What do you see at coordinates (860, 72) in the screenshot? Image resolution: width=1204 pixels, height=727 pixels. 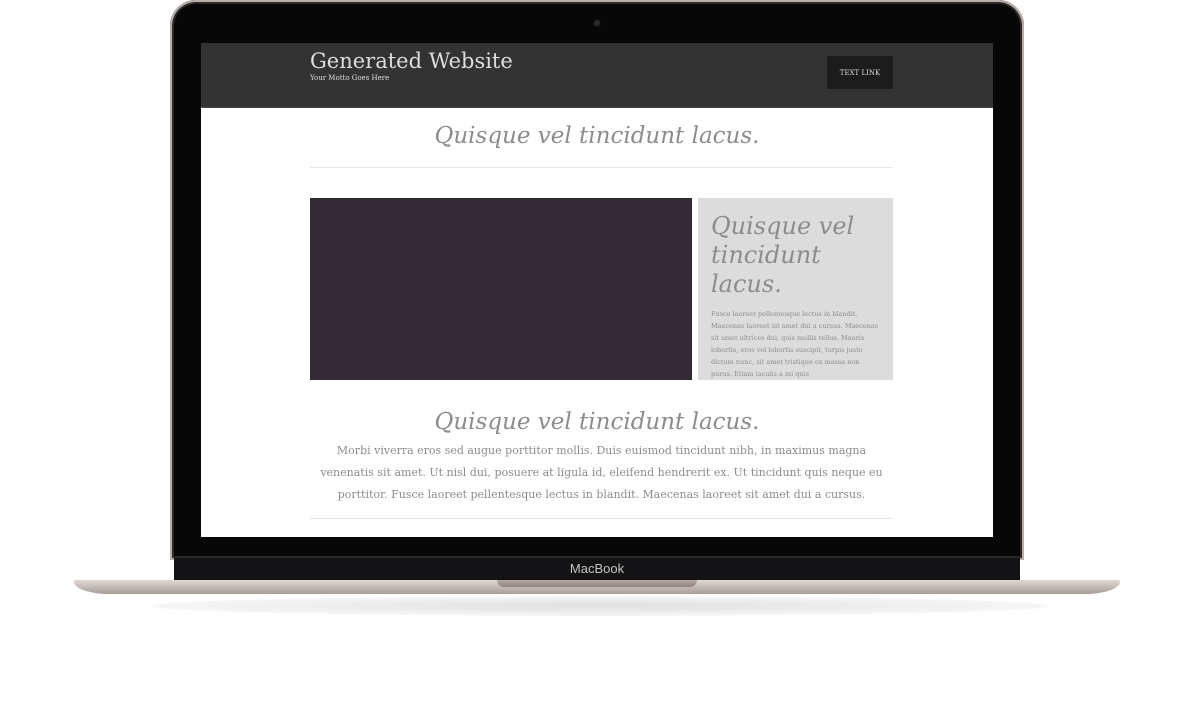 I see `text-link-button: TEXT LINK` at bounding box center [860, 72].